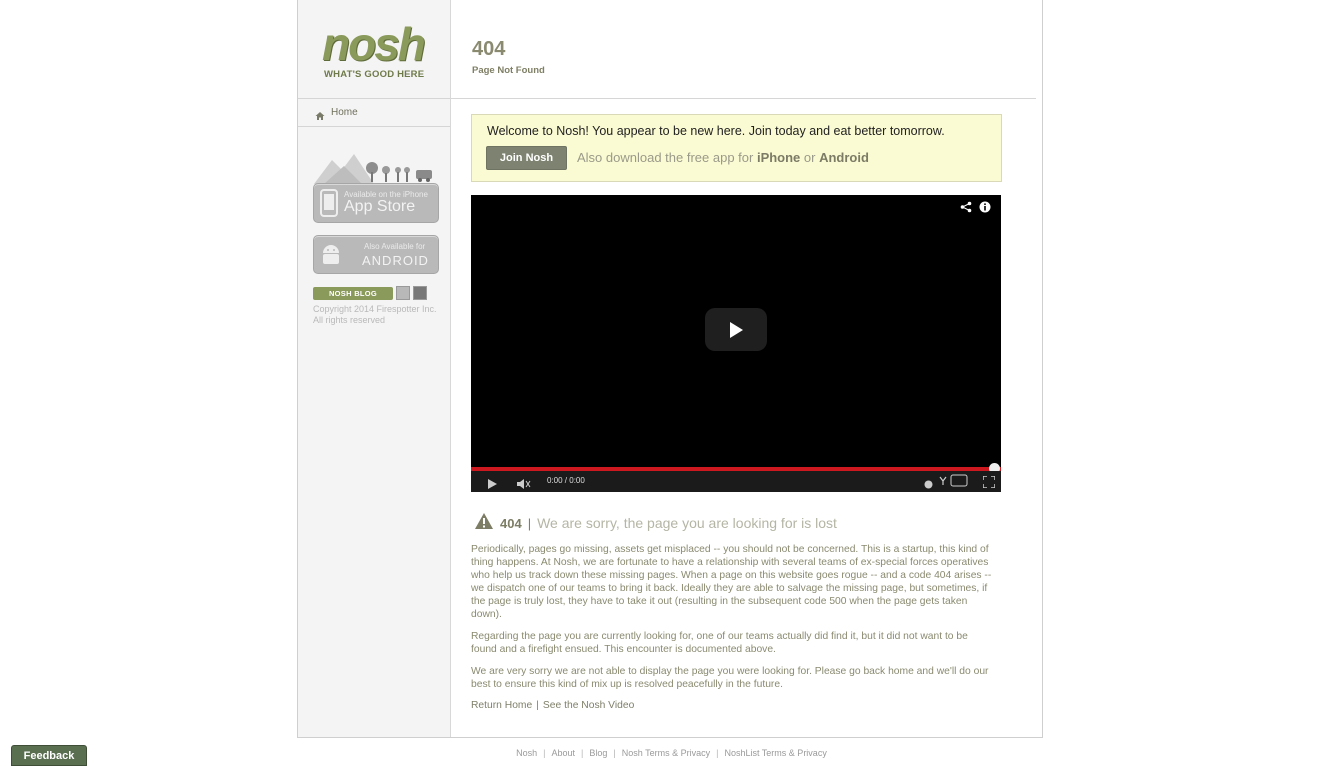 The height and width of the screenshot is (766, 1343). Describe the element at coordinates (484, 523) in the screenshot. I see `warning-icon` at that location.